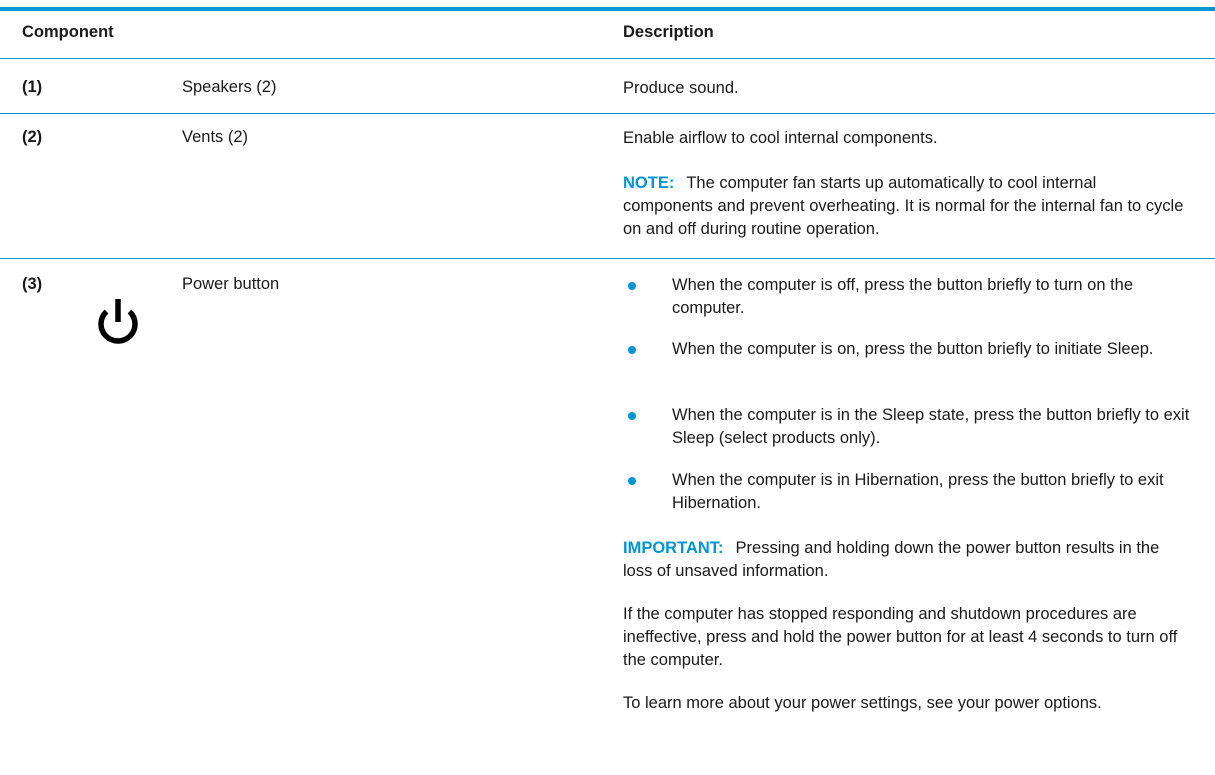  What do you see at coordinates (215, 137) in the screenshot?
I see `row-2-name: Vents (2)` at bounding box center [215, 137].